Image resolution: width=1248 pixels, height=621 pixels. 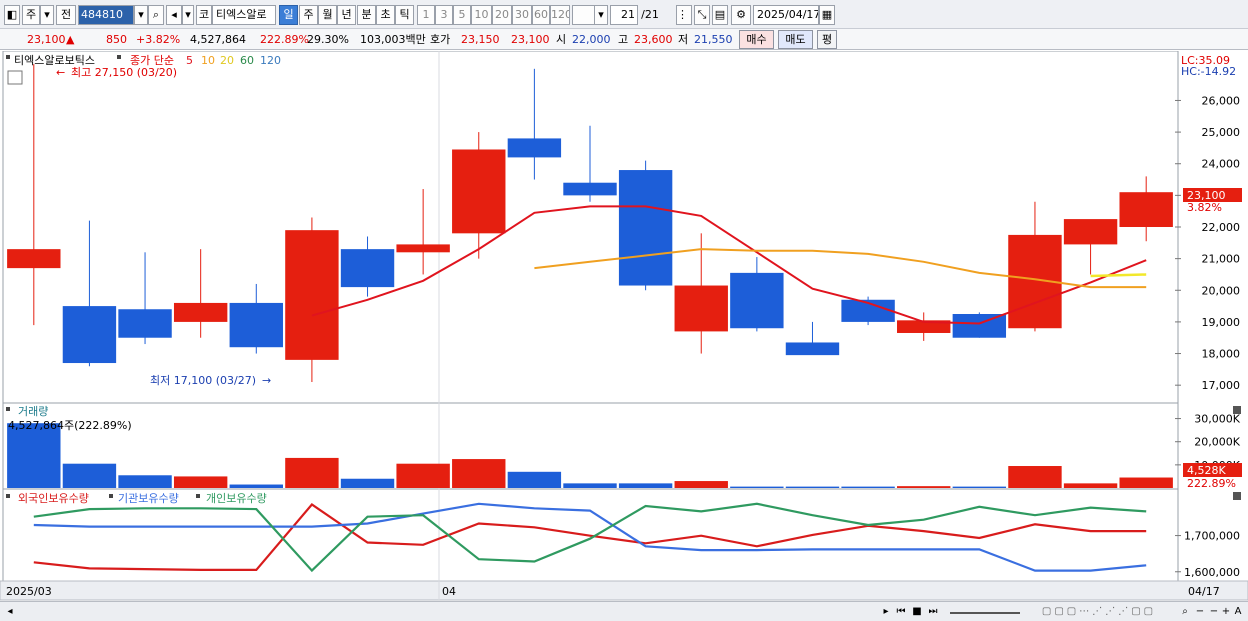 What do you see at coordinates (385, 15) in the screenshot?
I see `period-second: 초` at bounding box center [385, 15].